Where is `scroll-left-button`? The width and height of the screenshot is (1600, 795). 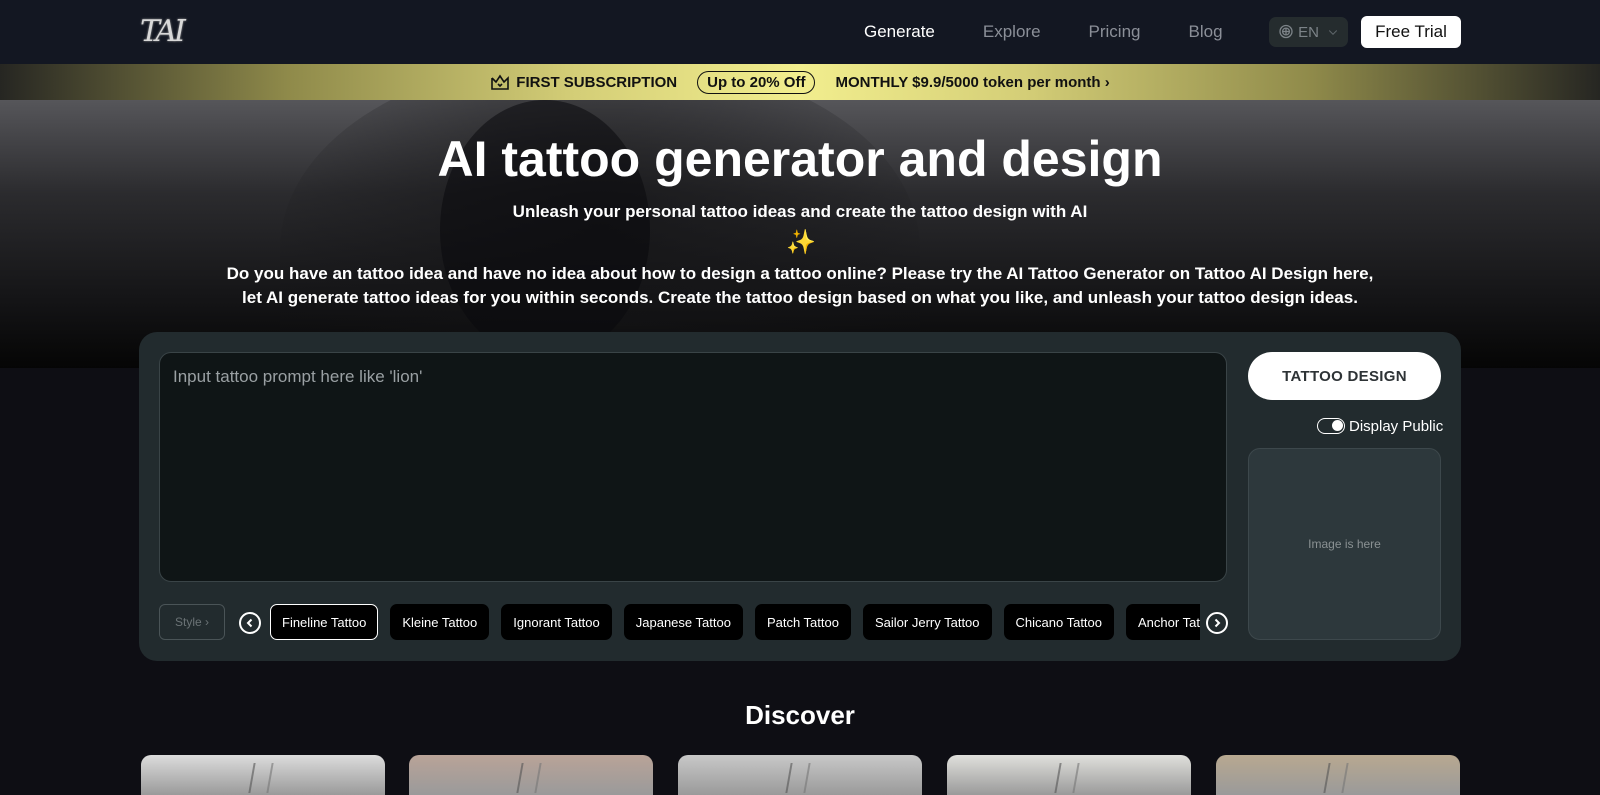 scroll-left-button is located at coordinates (250, 623).